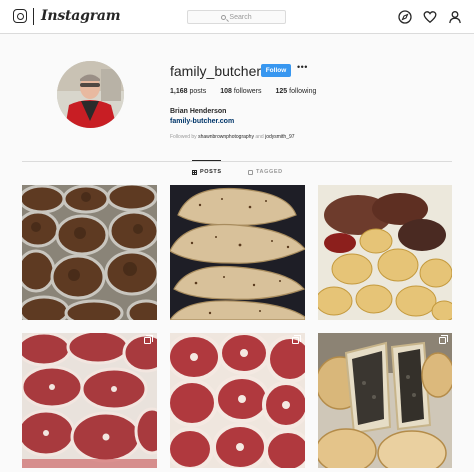 This screenshot has height=472, width=474. Describe the element at coordinates (281, 91) in the screenshot. I see `following-count: 125` at that location.